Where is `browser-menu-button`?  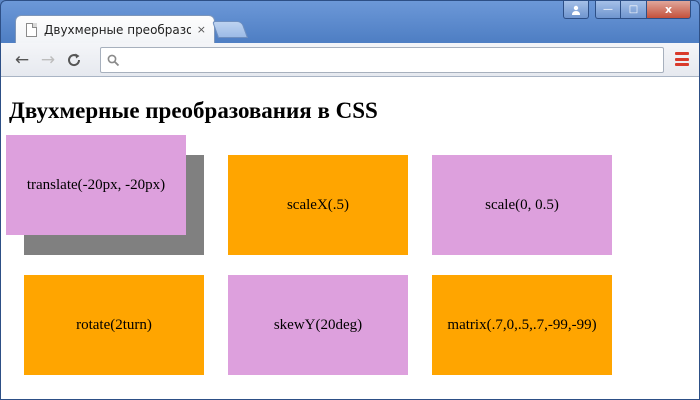 browser-menu-button is located at coordinates (682, 59).